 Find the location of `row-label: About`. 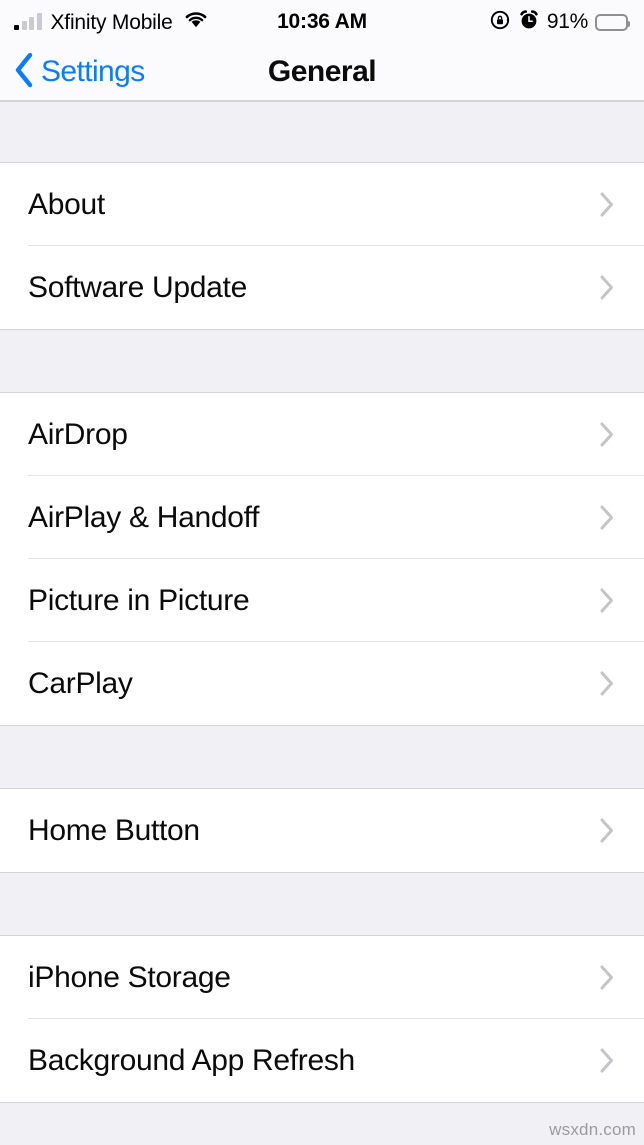

row-label: About is located at coordinates (66, 204).